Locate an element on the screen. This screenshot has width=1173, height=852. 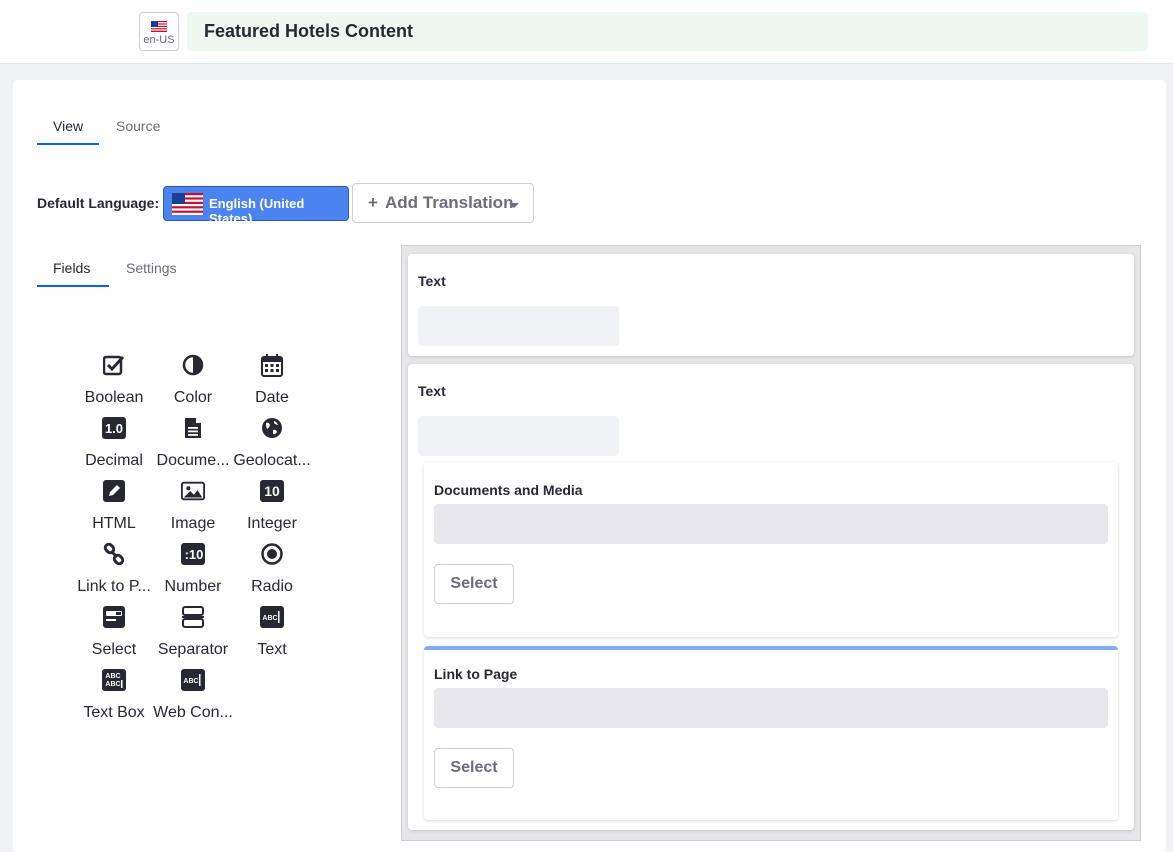
select-icon is located at coordinates (114, 617).